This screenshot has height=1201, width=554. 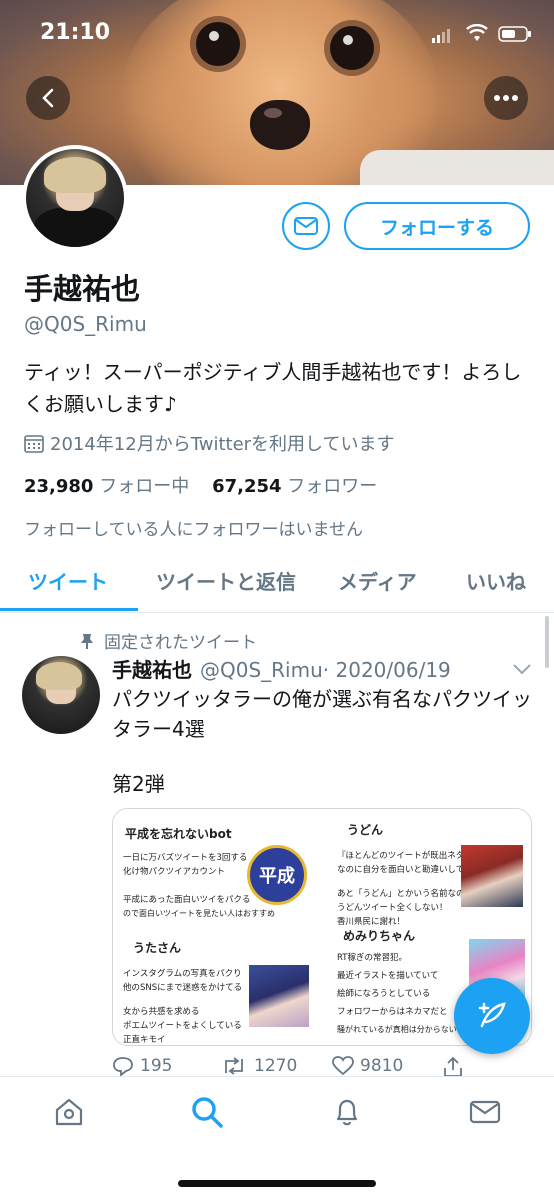 What do you see at coordinates (161, 1012) in the screenshot?
I see `media-text: 女から共感を求める` at bounding box center [161, 1012].